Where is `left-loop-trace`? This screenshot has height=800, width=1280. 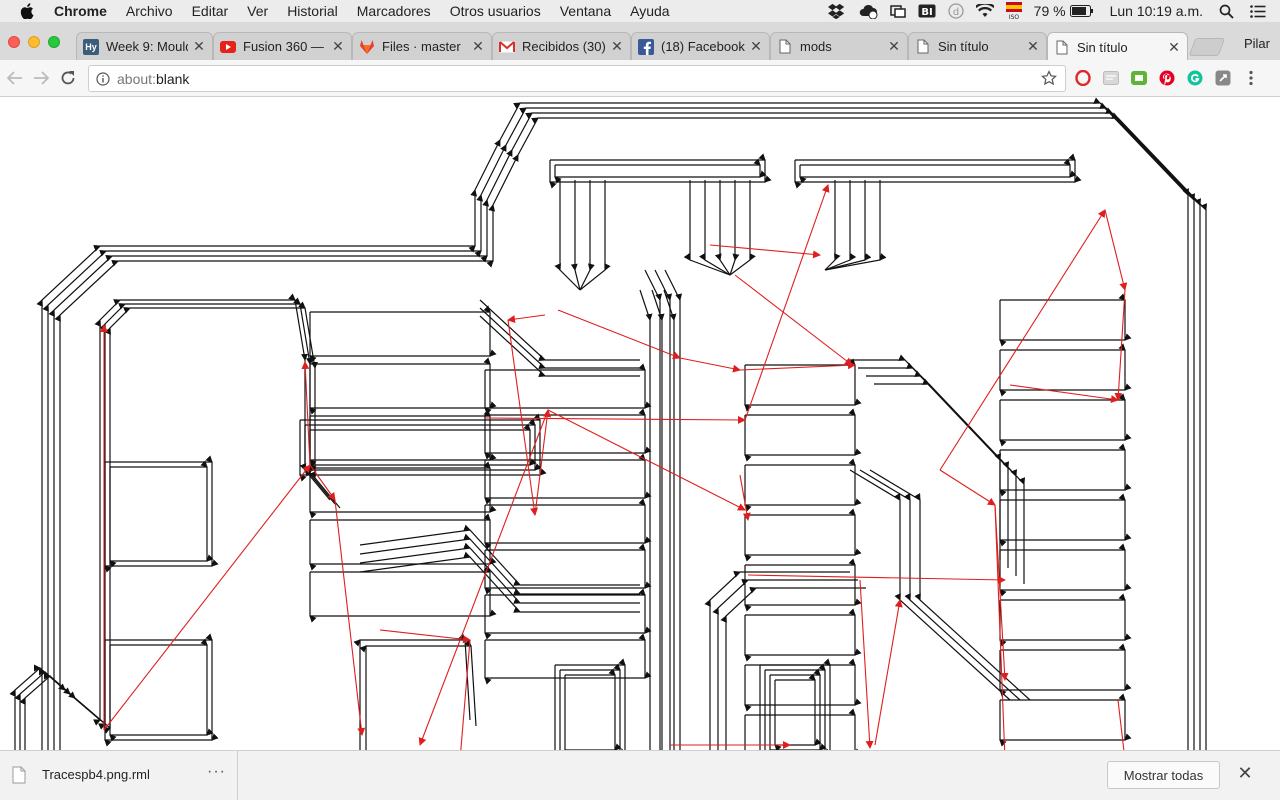 left-loop-trace is located at coordinates (170, 521).